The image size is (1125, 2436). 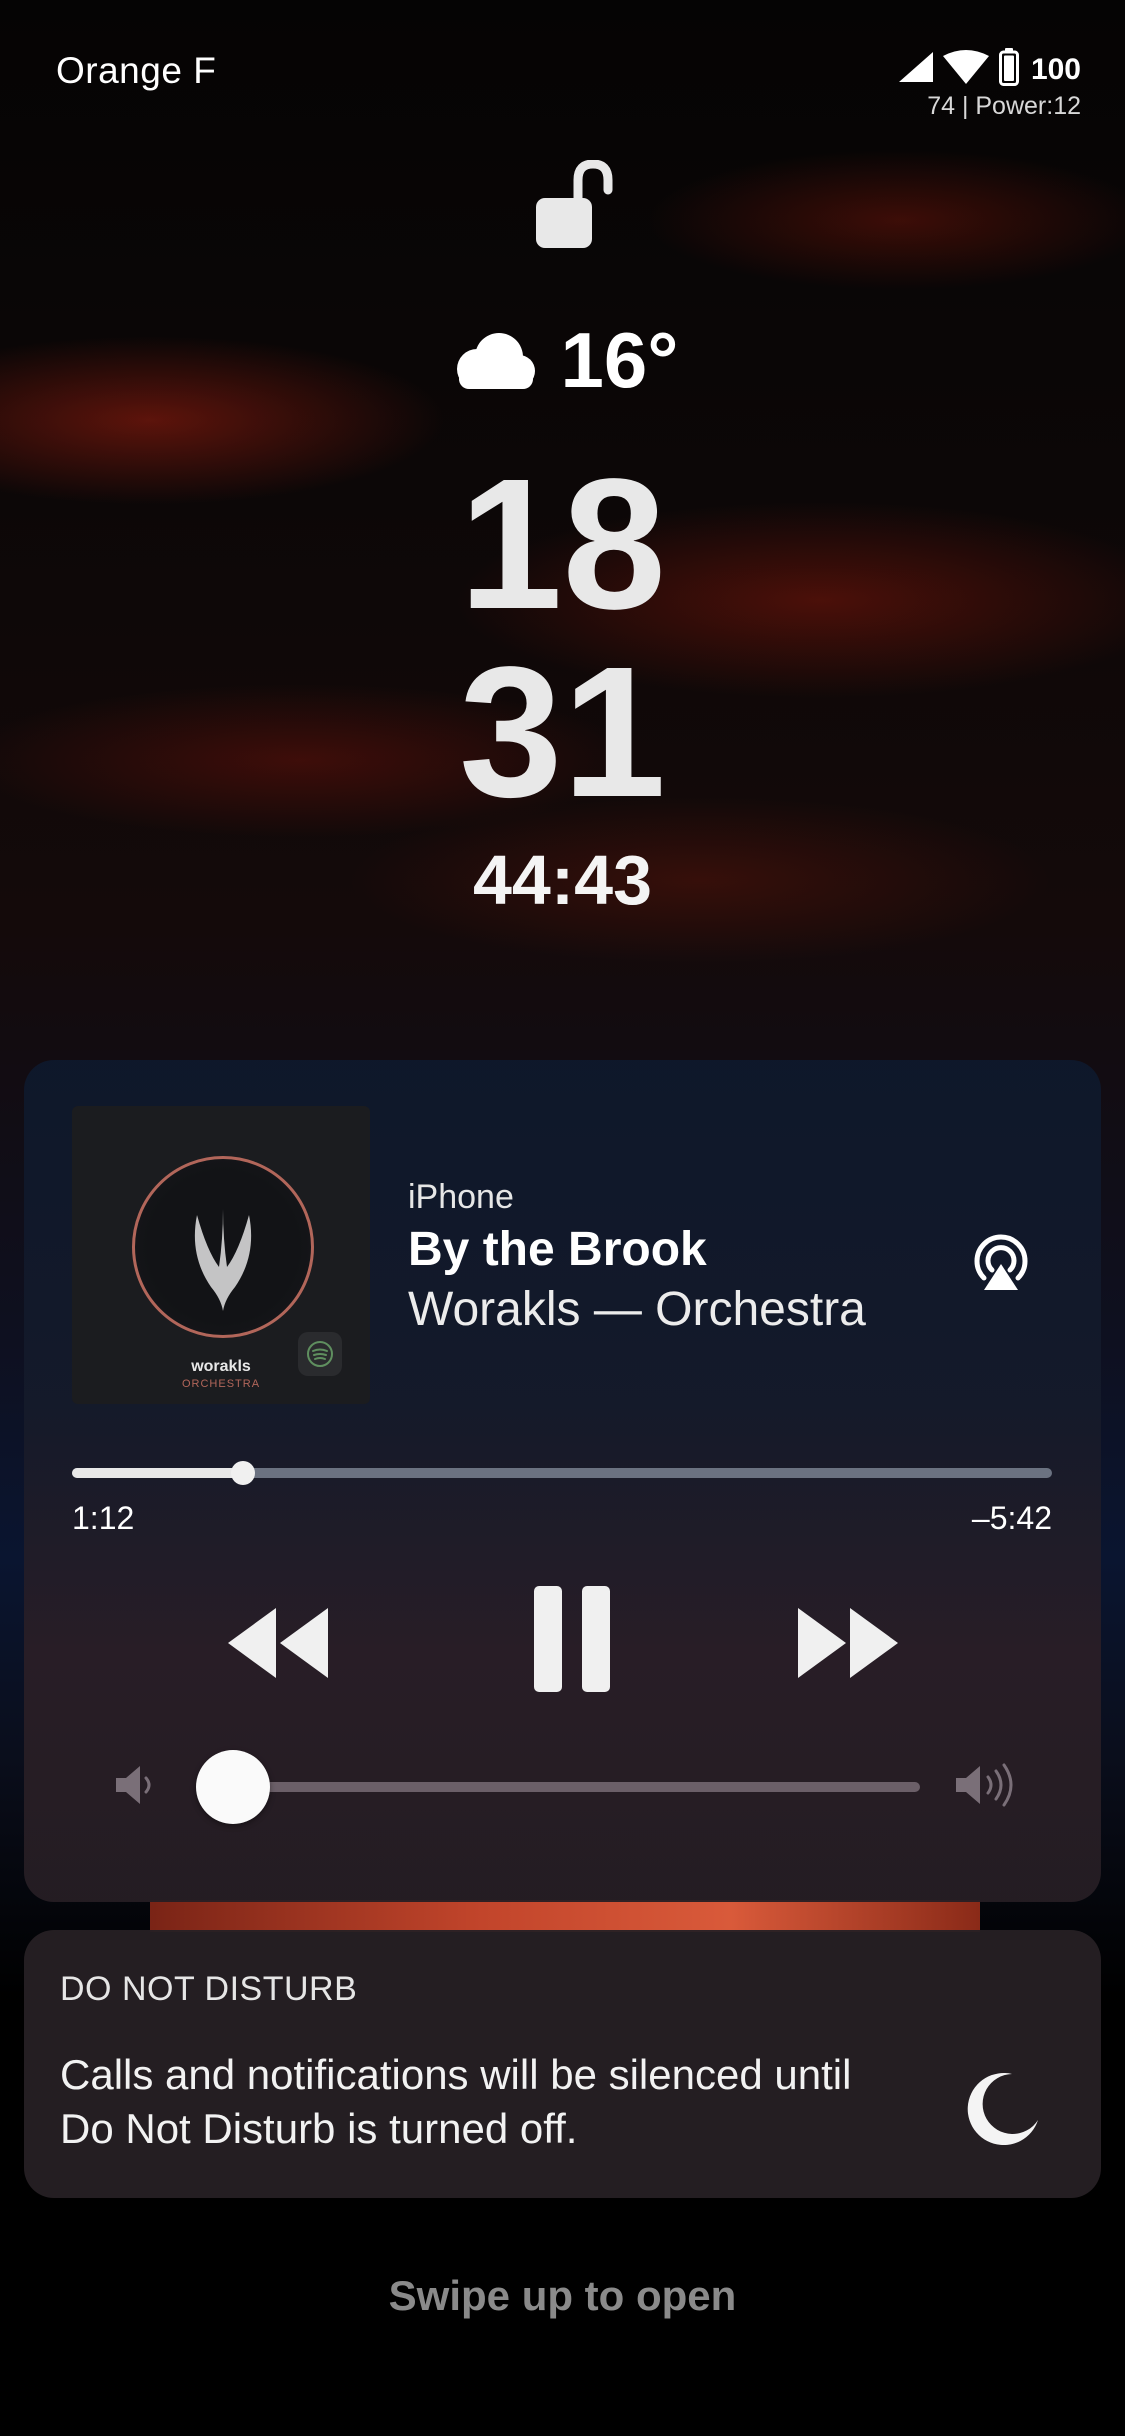 What do you see at coordinates (320, 1354) in the screenshot?
I see `spotify-icon` at bounding box center [320, 1354].